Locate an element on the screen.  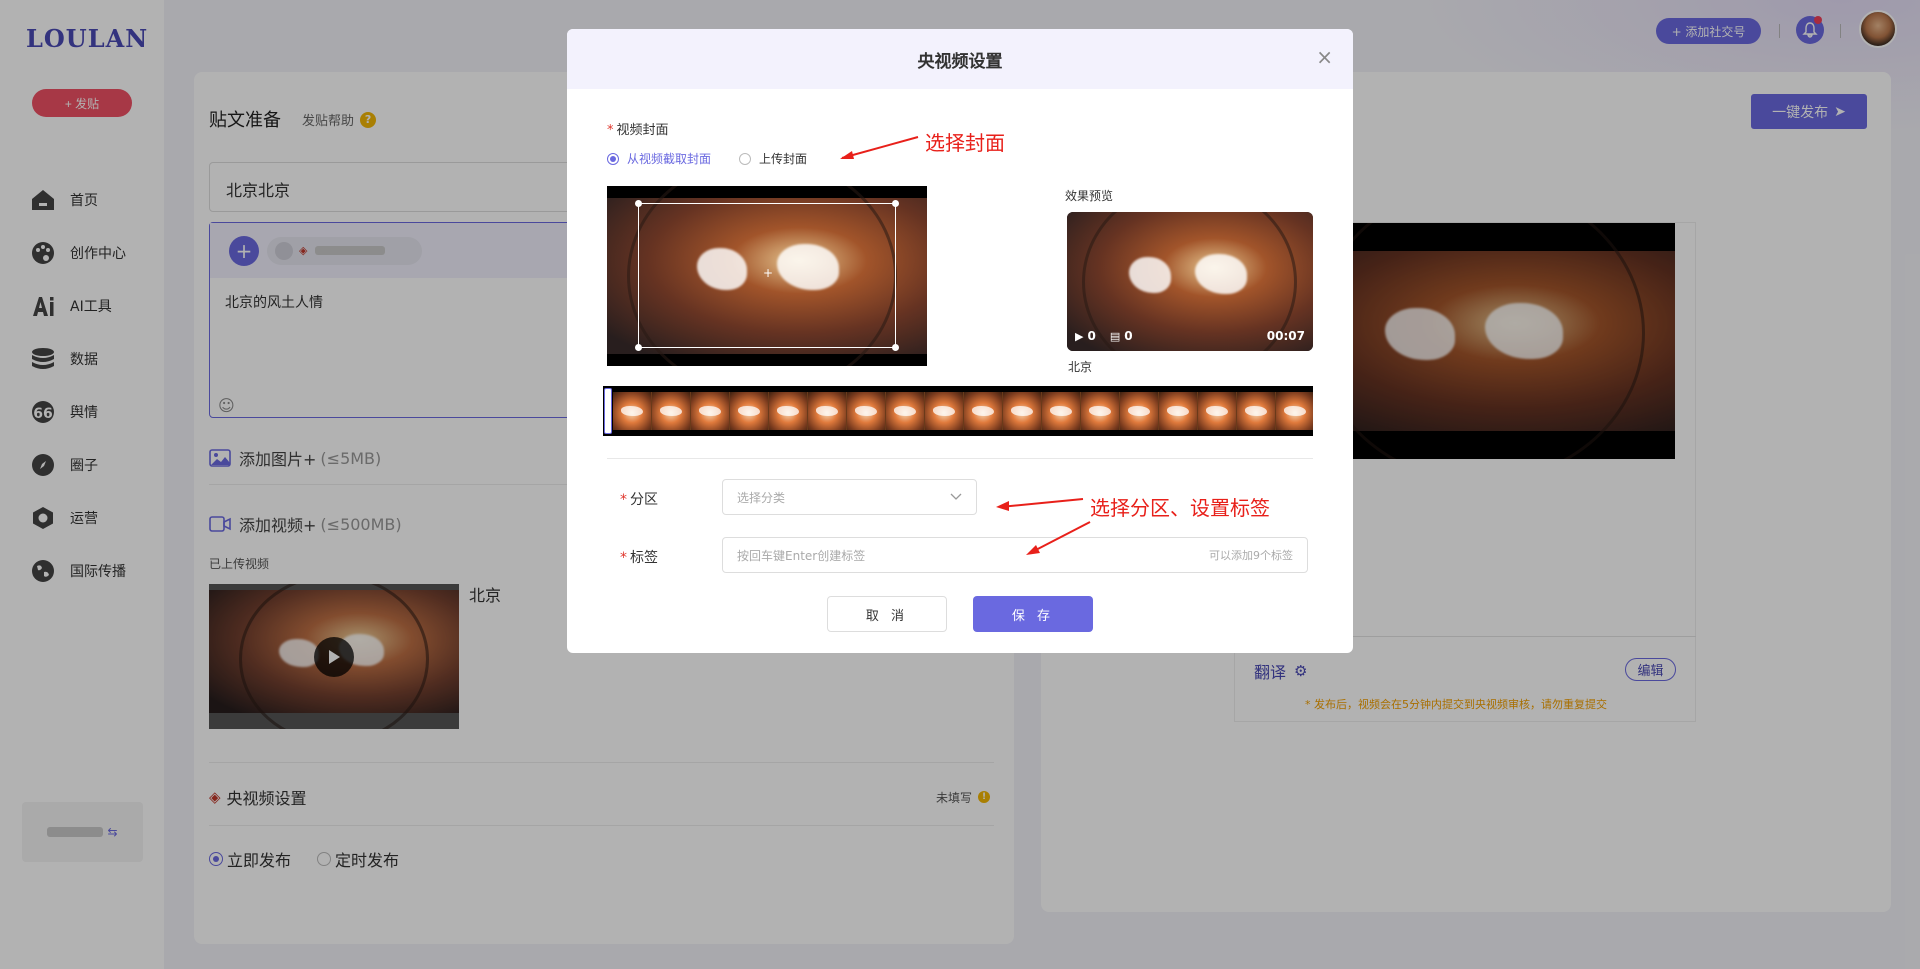
category-placeholder: 选择分类 is located at coordinates (761, 497).